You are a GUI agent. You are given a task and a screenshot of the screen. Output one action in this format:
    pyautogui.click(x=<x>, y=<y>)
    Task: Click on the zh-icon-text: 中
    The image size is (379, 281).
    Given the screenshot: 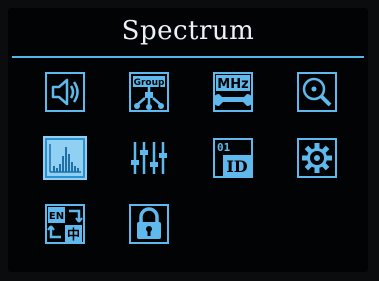 What is the action you would take?
    pyautogui.click(x=73, y=235)
    